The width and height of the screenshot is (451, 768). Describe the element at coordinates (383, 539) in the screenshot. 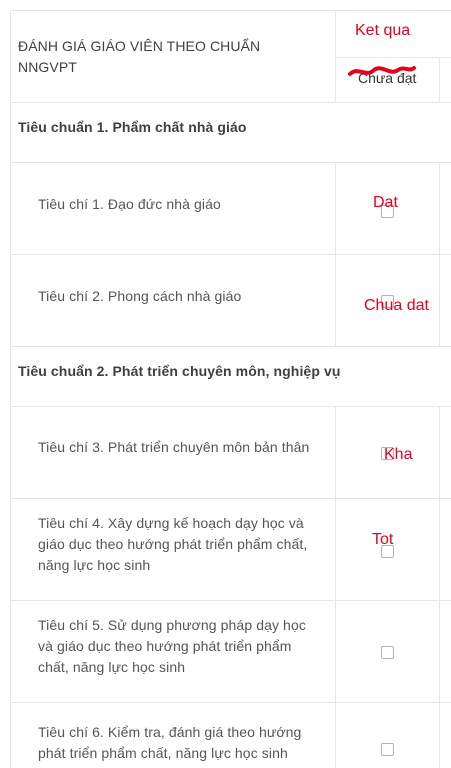

I see `criterion-4-result: Tot` at that location.